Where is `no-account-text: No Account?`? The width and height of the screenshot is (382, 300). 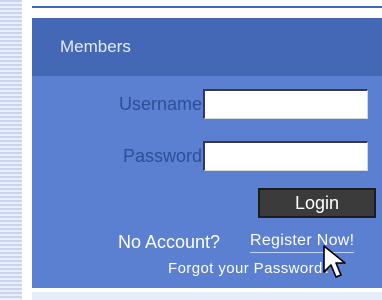 no-account-text: No Account? is located at coordinates (169, 242).